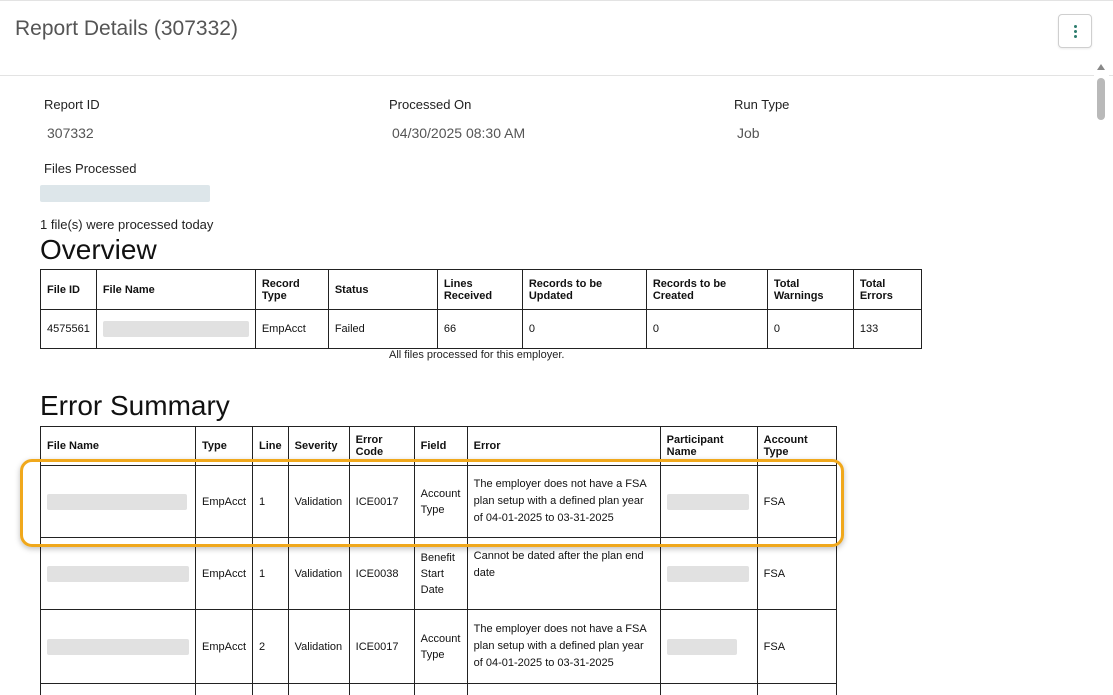 The width and height of the screenshot is (1113, 695). Describe the element at coordinates (584, 329) in the screenshot. I see `records-updated-cell: 0` at that location.